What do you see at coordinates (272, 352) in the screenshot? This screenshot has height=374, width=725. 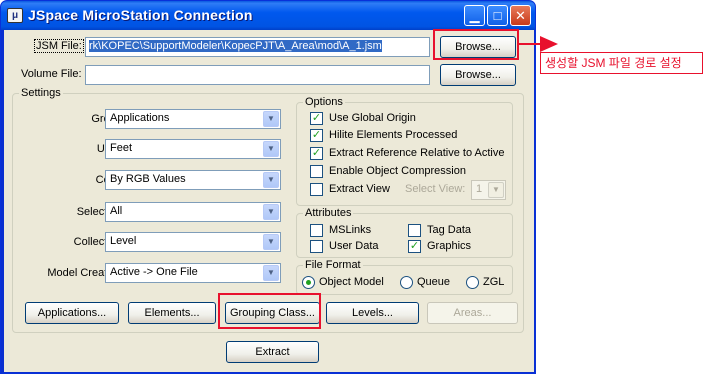 I see `extract-button: Extract` at bounding box center [272, 352].